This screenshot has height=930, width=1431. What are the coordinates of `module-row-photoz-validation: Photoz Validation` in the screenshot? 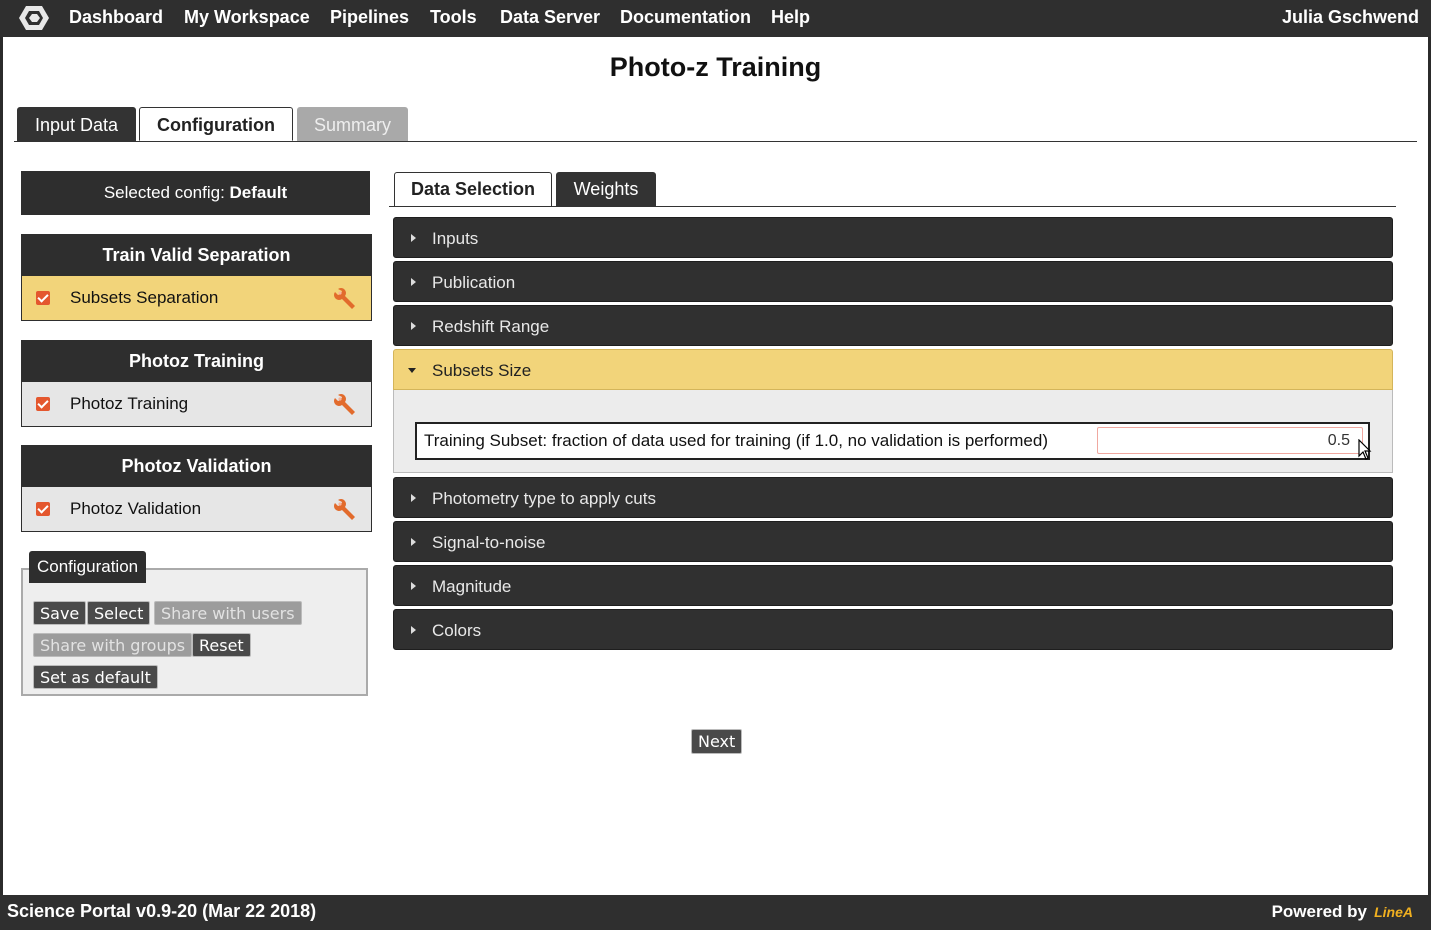 It's located at (196, 509).